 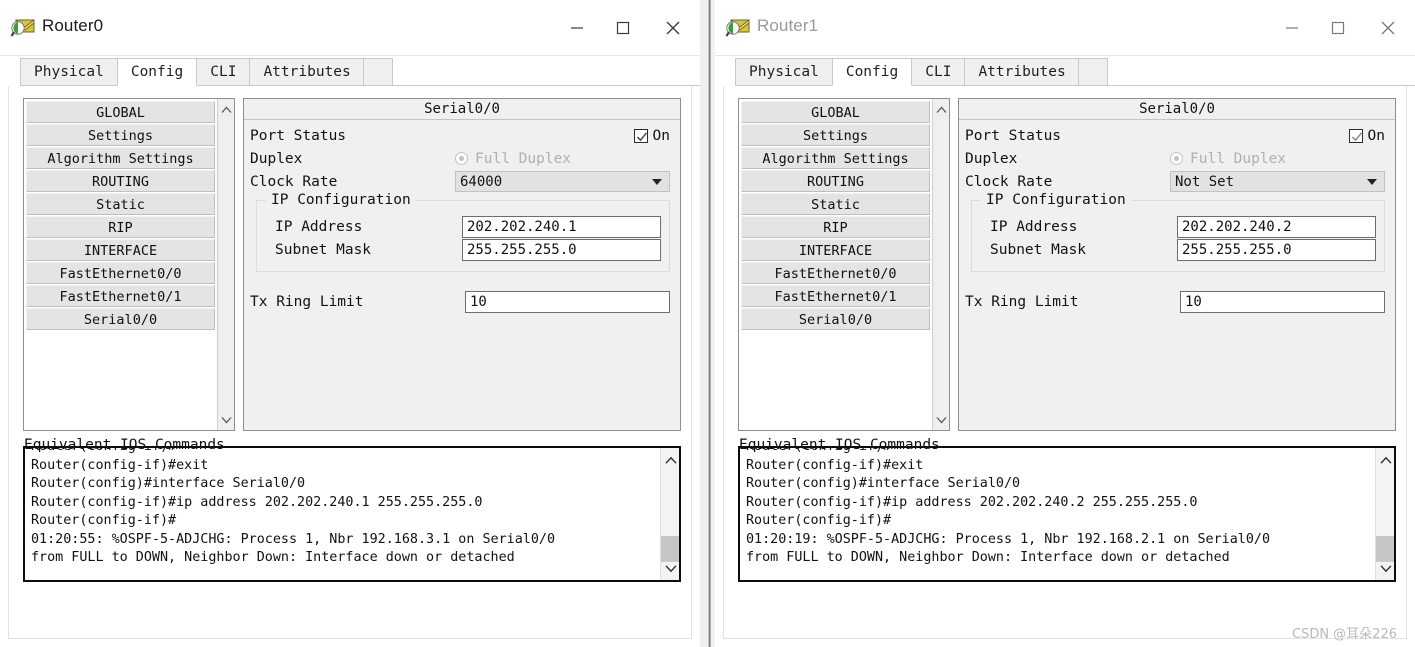 What do you see at coordinates (788, 25) in the screenshot?
I see `window-title: Router1` at bounding box center [788, 25].